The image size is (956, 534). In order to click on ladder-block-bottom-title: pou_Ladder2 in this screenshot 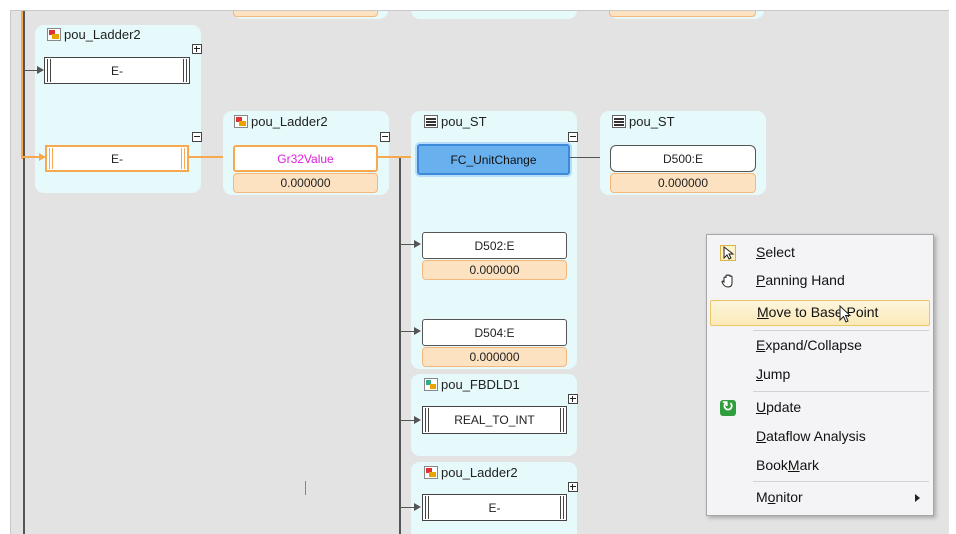, I will do `click(471, 472)`.